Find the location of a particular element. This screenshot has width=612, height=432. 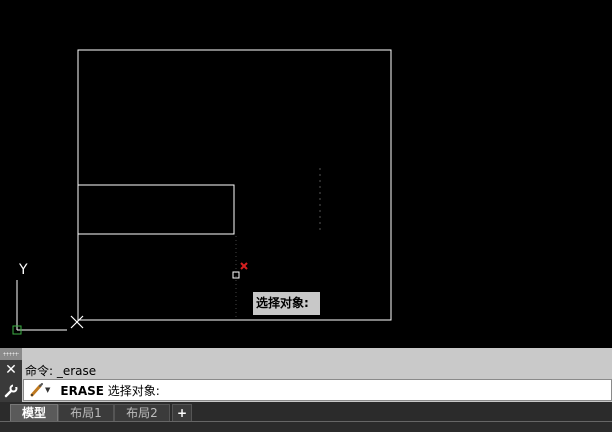

ucs-y-label: Y is located at coordinates (23, 270).